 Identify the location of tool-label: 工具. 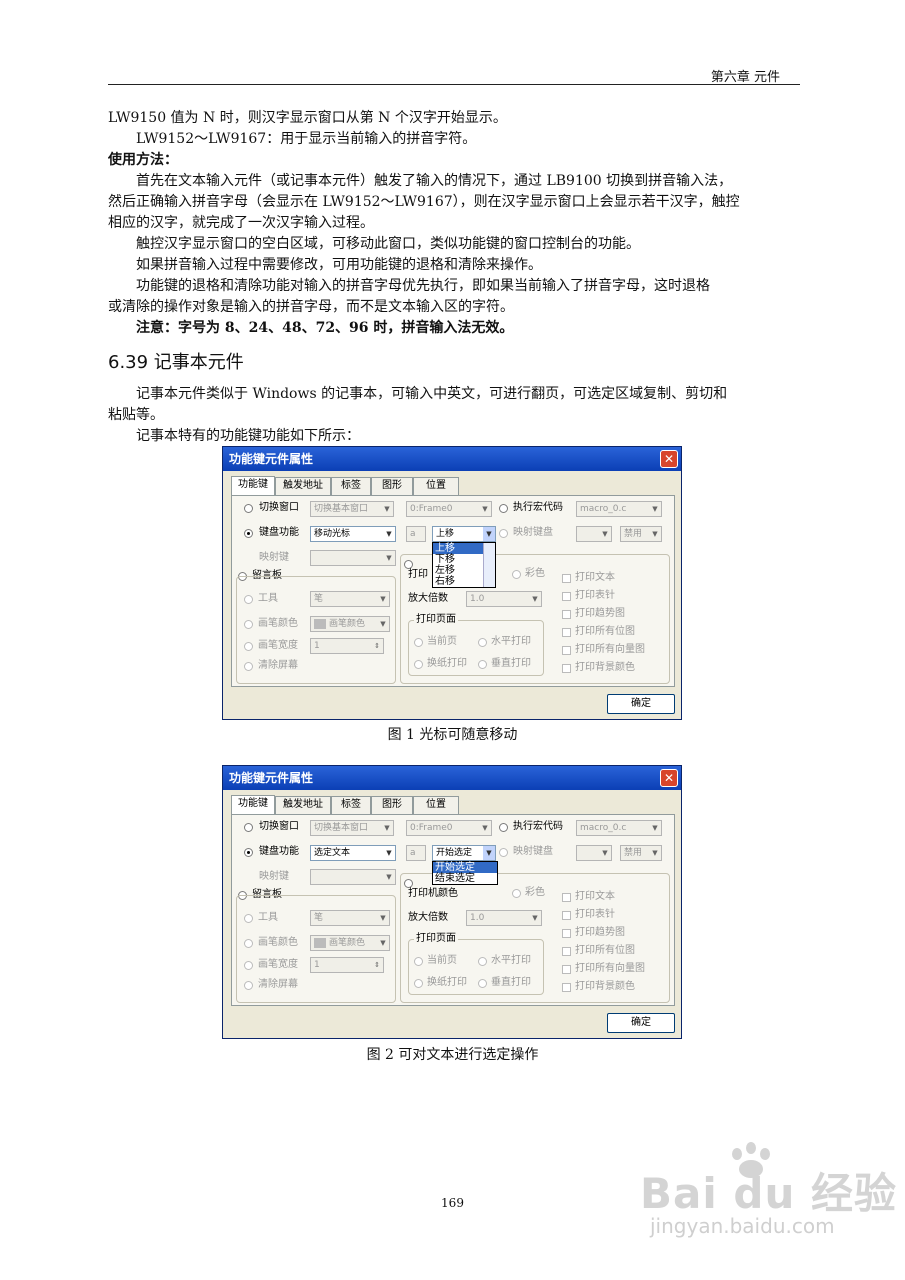
(268, 917).